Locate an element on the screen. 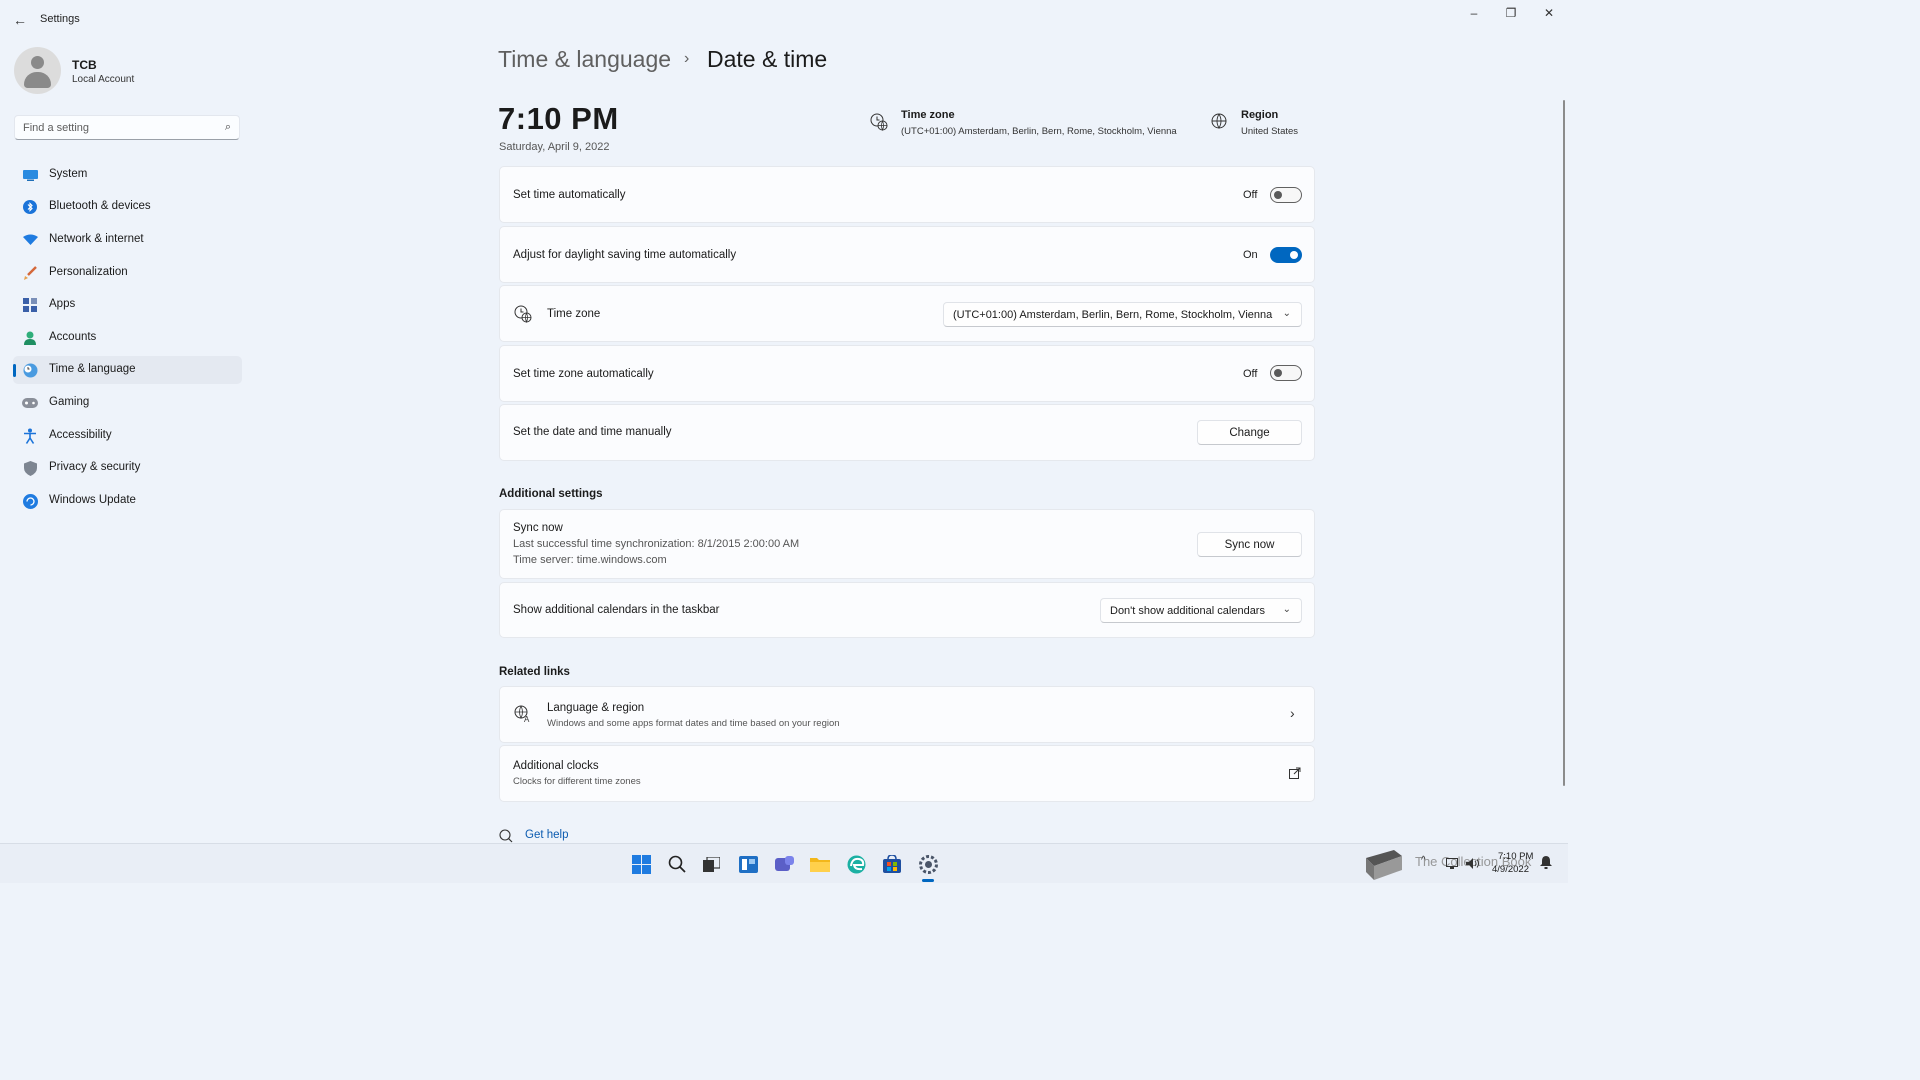  search-placeholder: Find a setting is located at coordinates (56, 128).